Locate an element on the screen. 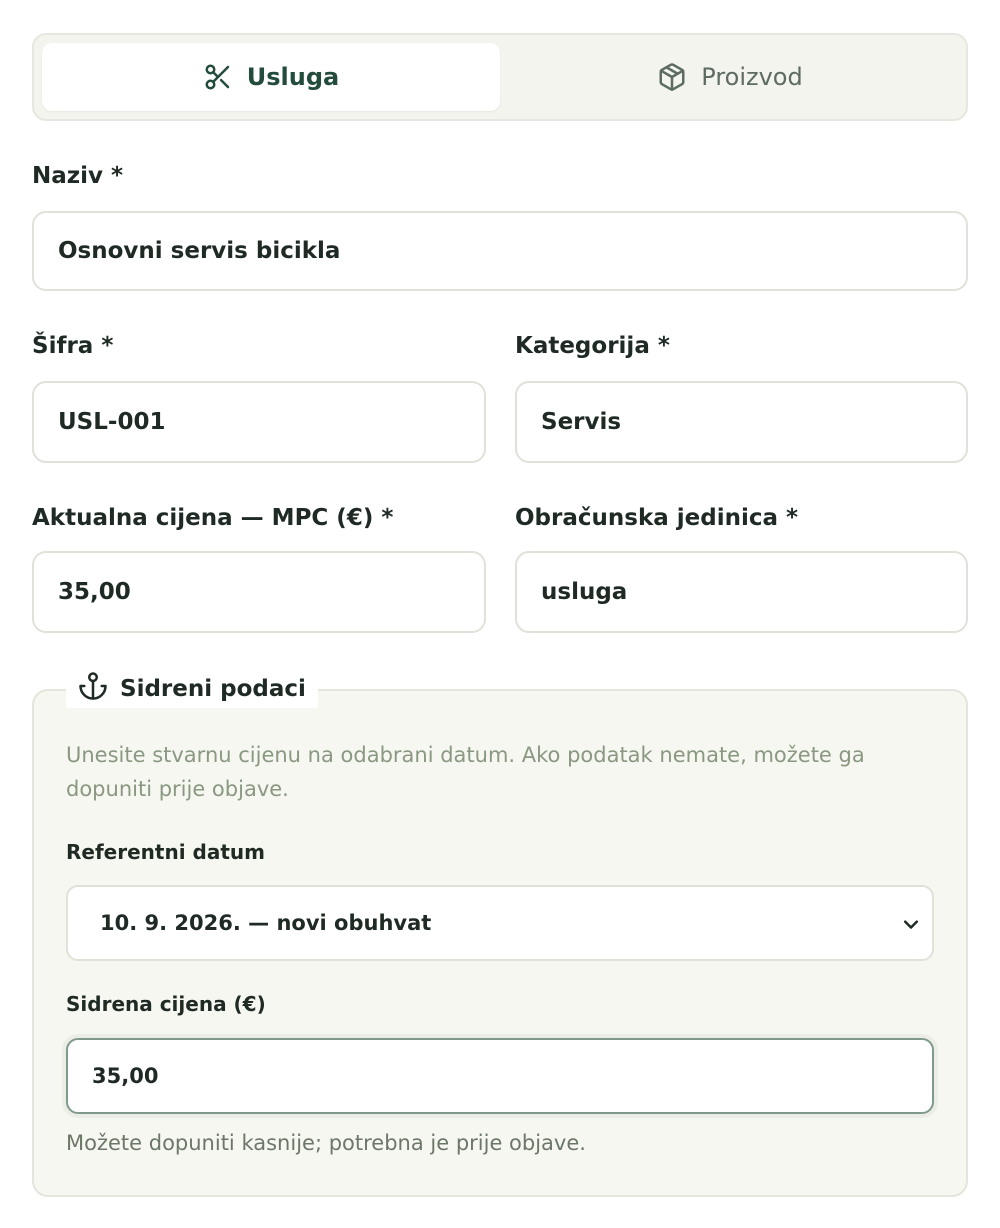 The image size is (1000, 1228). anchor-legend: Sidreni podaci is located at coordinates (192, 689).